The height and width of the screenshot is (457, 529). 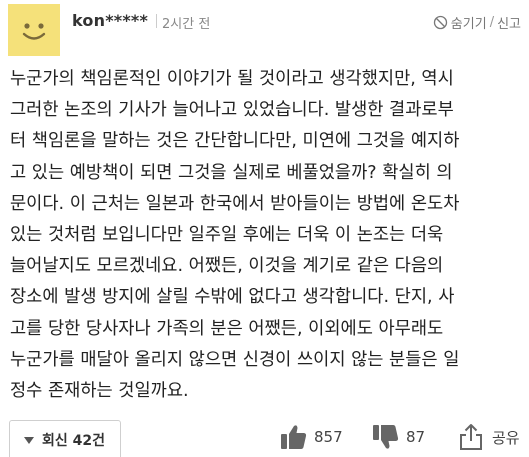 What do you see at coordinates (186, 24) in the screenshot?
I see `timestamp: 2시간 전` at bounding box center [186, 24].